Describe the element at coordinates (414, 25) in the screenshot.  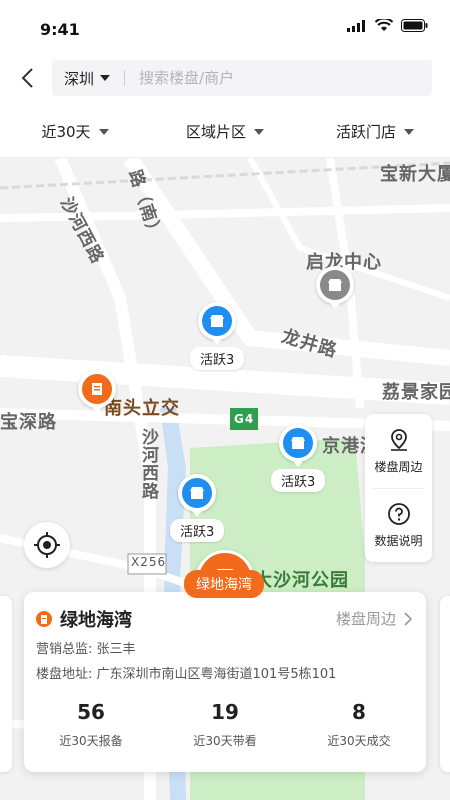
I see `battery-icon` at that location.